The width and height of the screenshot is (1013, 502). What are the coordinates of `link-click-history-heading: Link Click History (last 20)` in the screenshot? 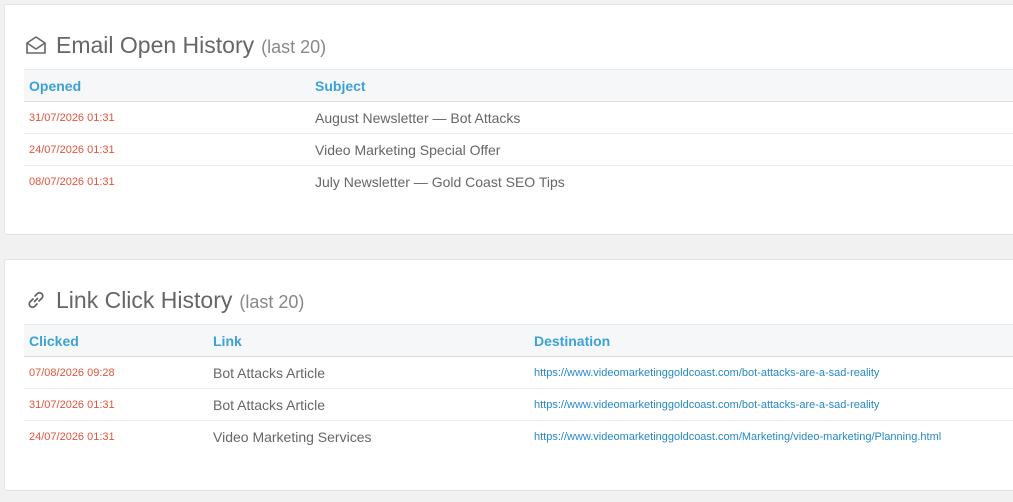 It's located at (164, 300).